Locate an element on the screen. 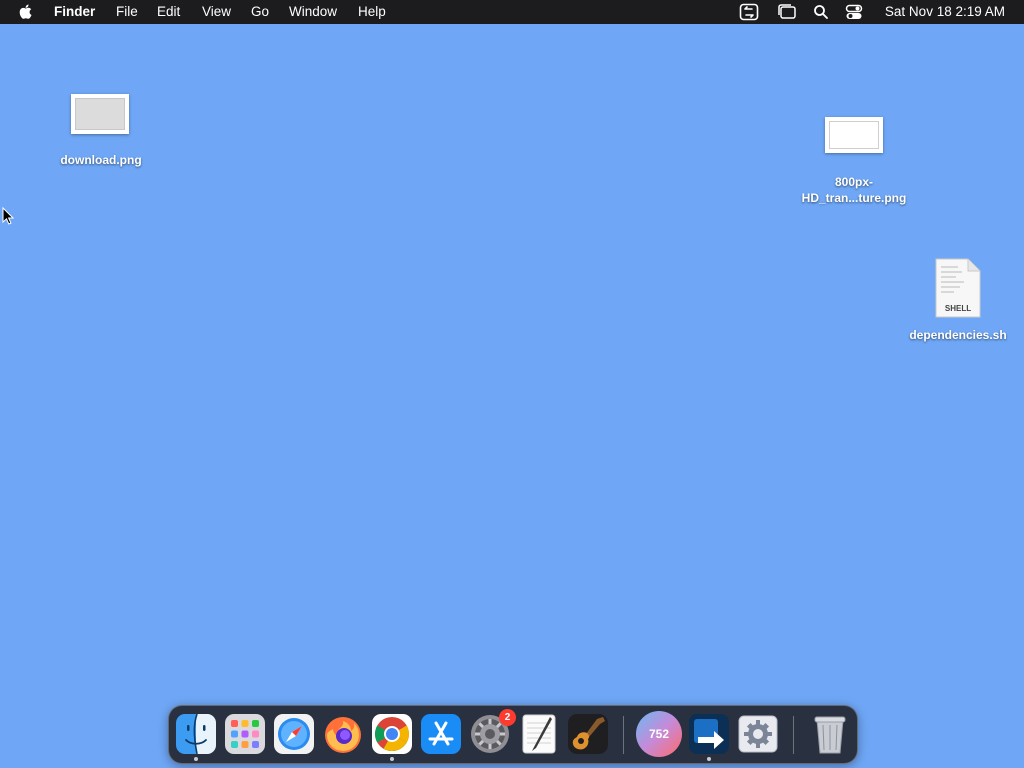 This screenshot has width=1024, height=768. window-switcher-icon is located at coordinates (787, 13).